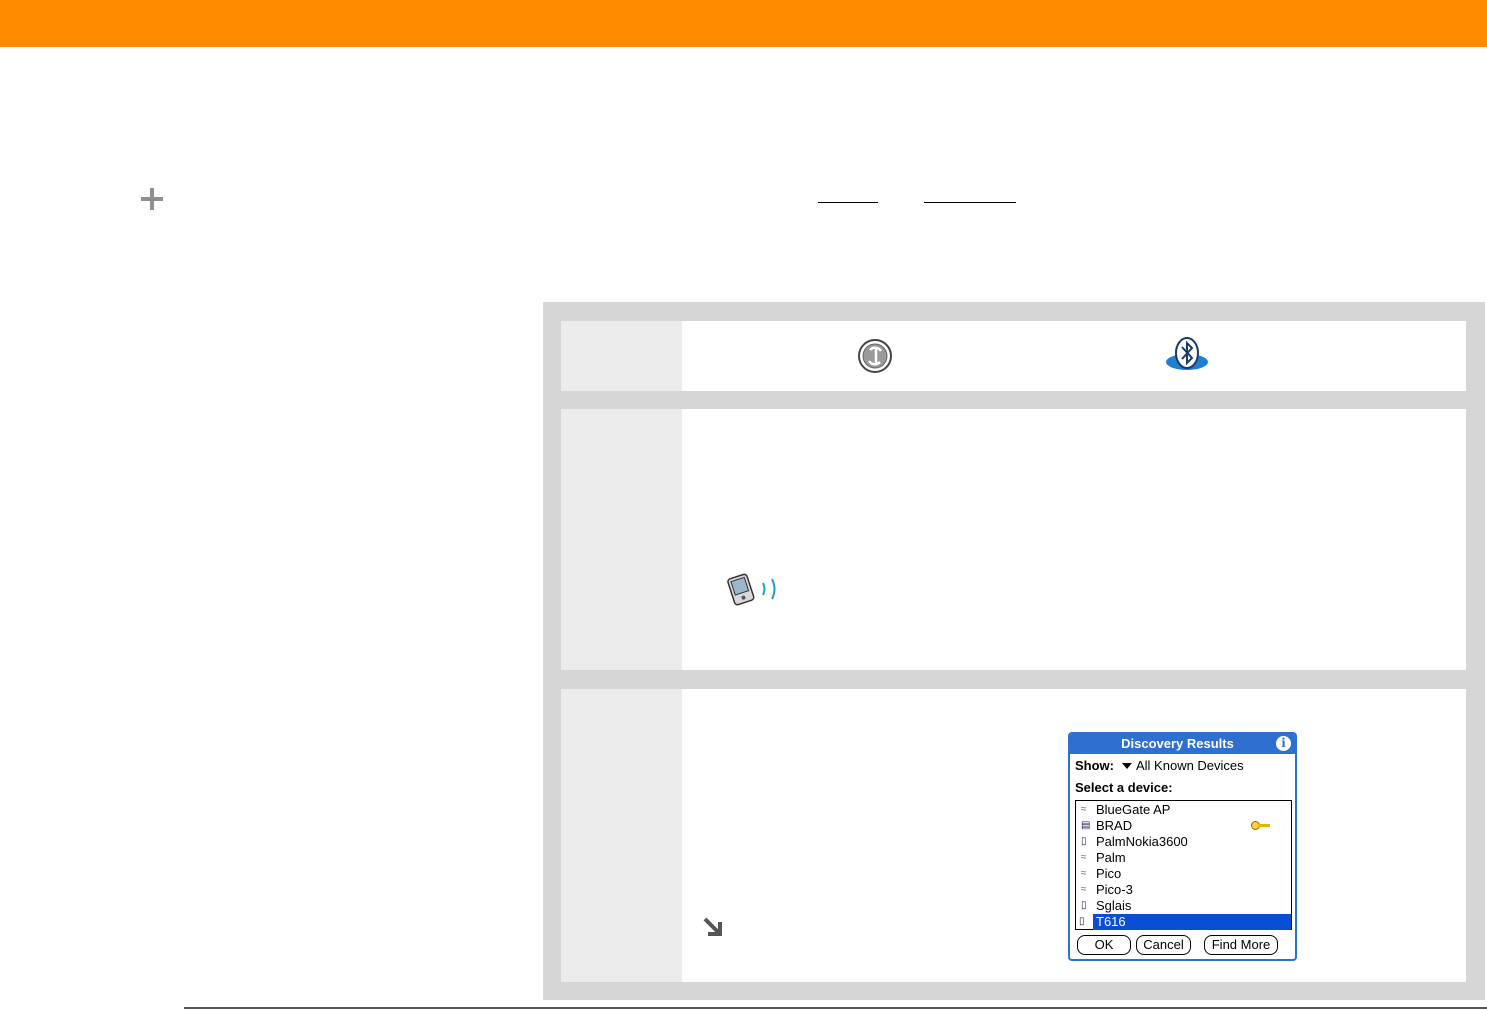  What do you see at coordinates (621, 539) in the screenshot?
I see `step-2-number-cell` at bounding box center [621, 539].